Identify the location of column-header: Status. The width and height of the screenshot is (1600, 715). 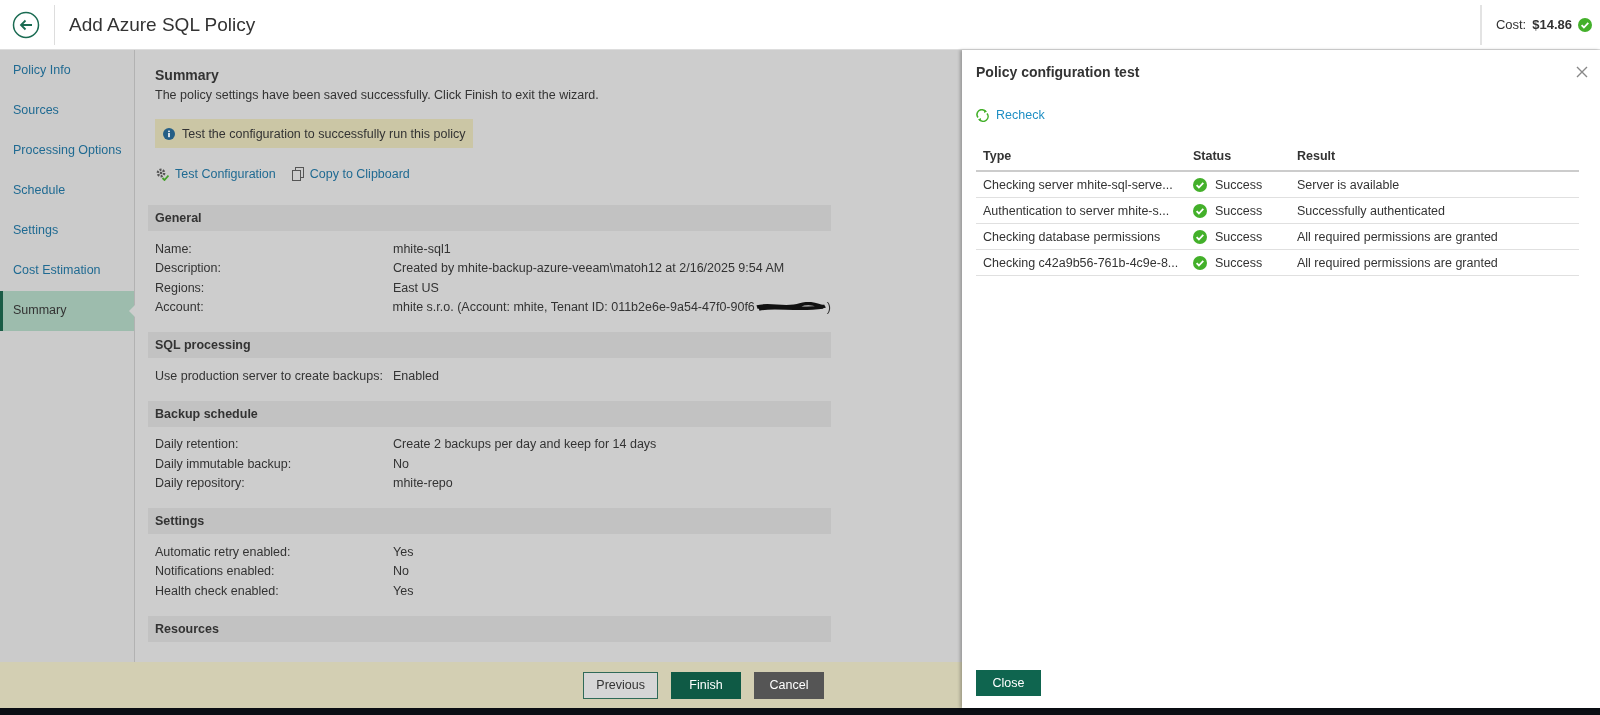
(1238, 156).